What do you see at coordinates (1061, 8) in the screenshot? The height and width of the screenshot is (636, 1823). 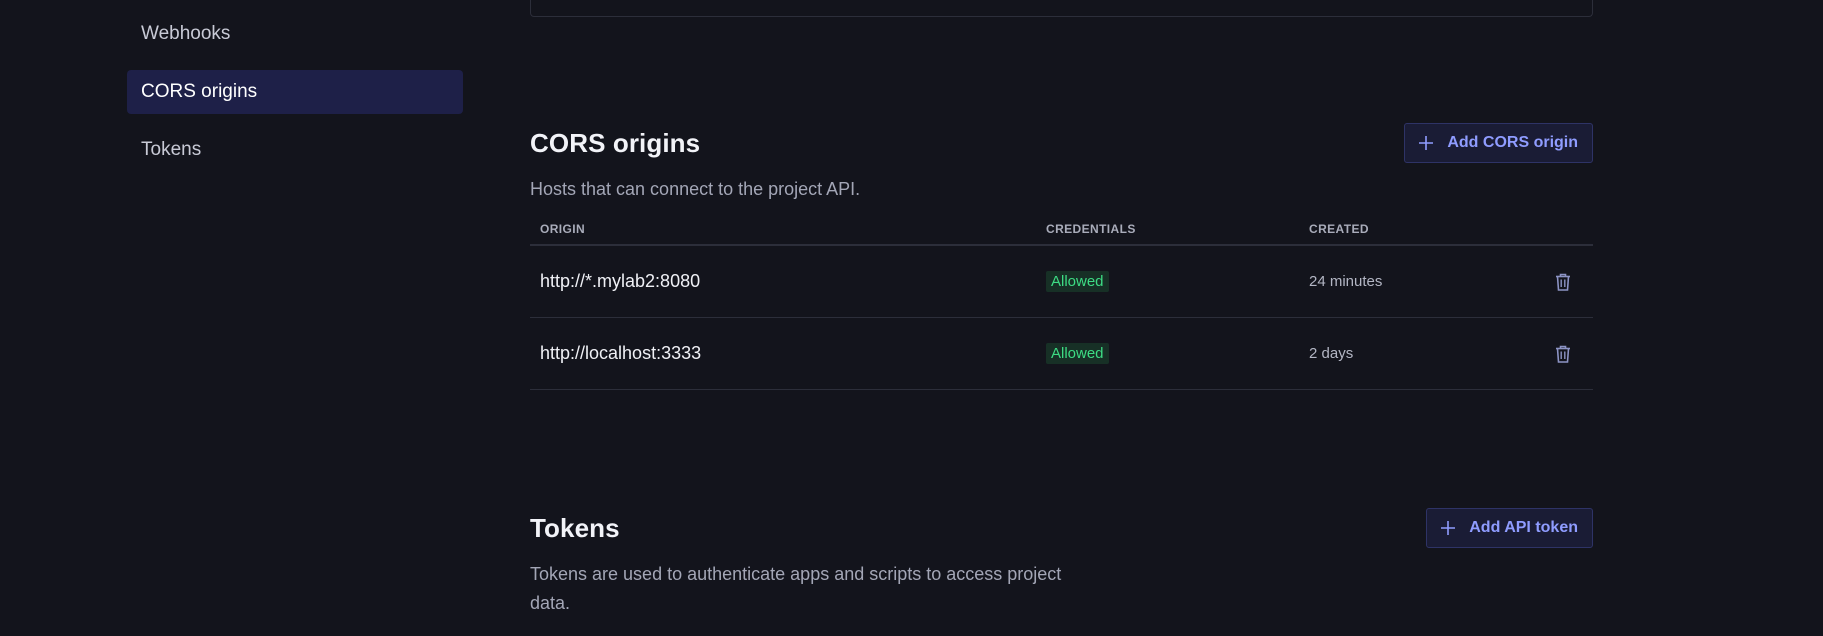 I see `previous-section-card` at bounding box center [1061, 8].